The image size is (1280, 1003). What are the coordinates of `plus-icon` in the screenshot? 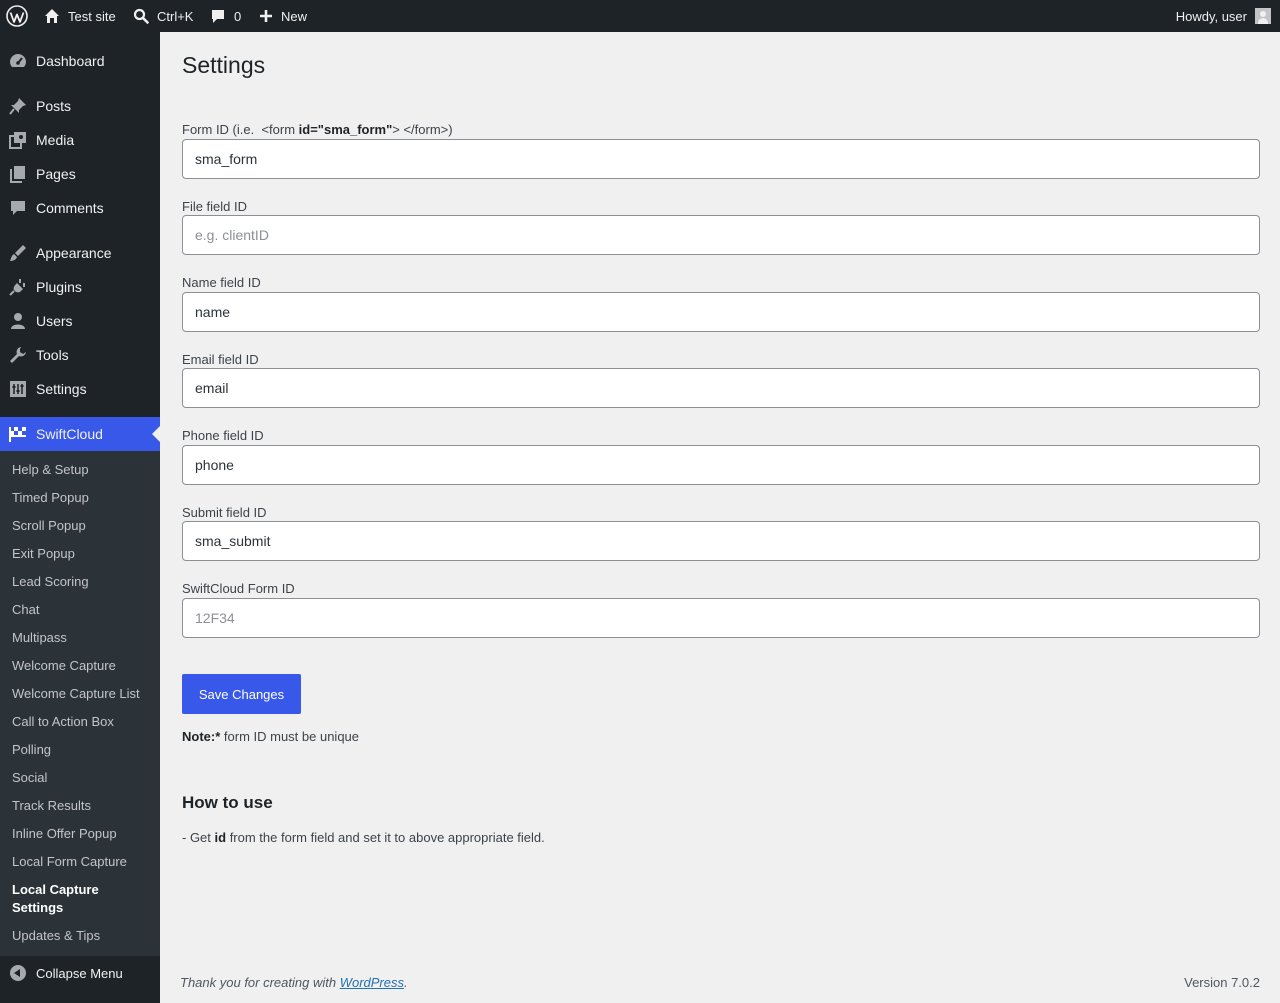 It's located at (266, 16).